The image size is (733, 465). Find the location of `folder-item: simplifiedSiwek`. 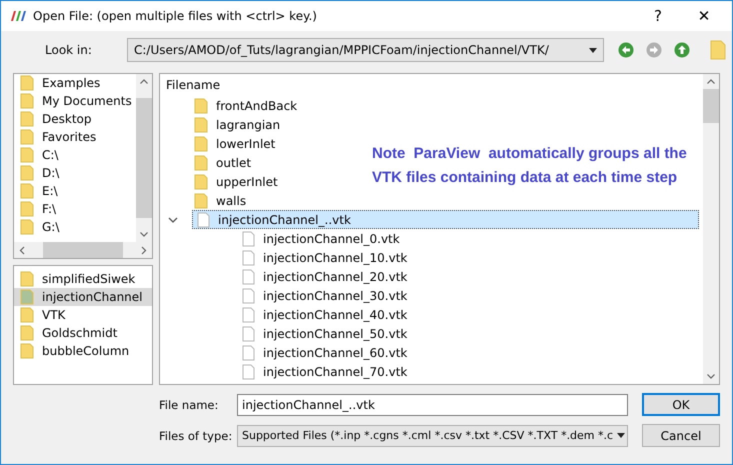

folder-item: simplifiedSiwek is located at coordinates (83, 279).